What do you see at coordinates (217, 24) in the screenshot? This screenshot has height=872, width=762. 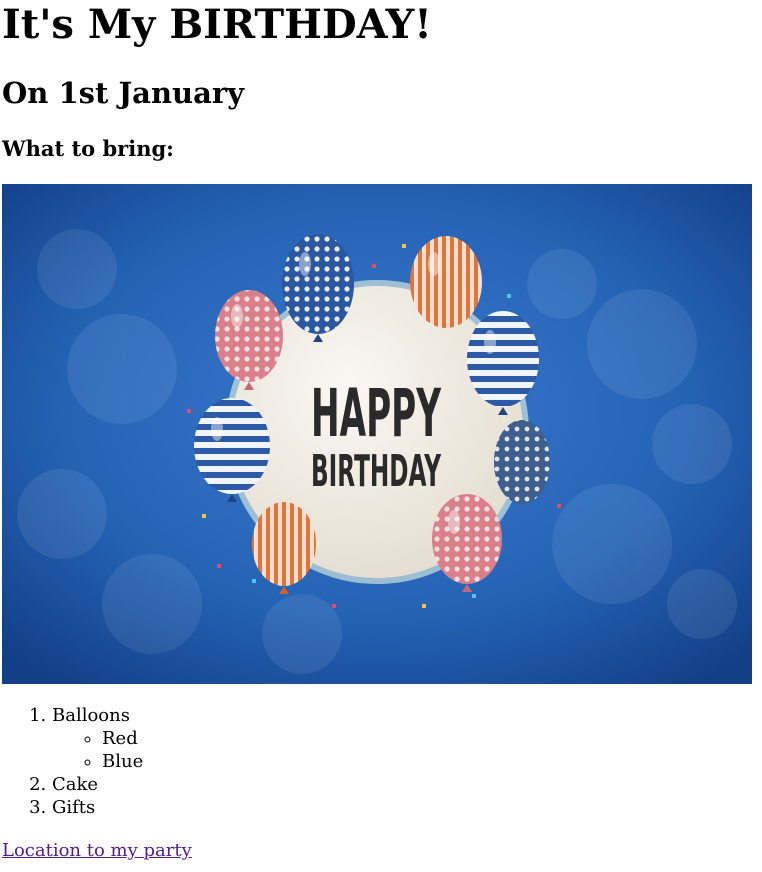 I see `page-title: It's My BIRTHDAY!` at bounding box center [217, 24].